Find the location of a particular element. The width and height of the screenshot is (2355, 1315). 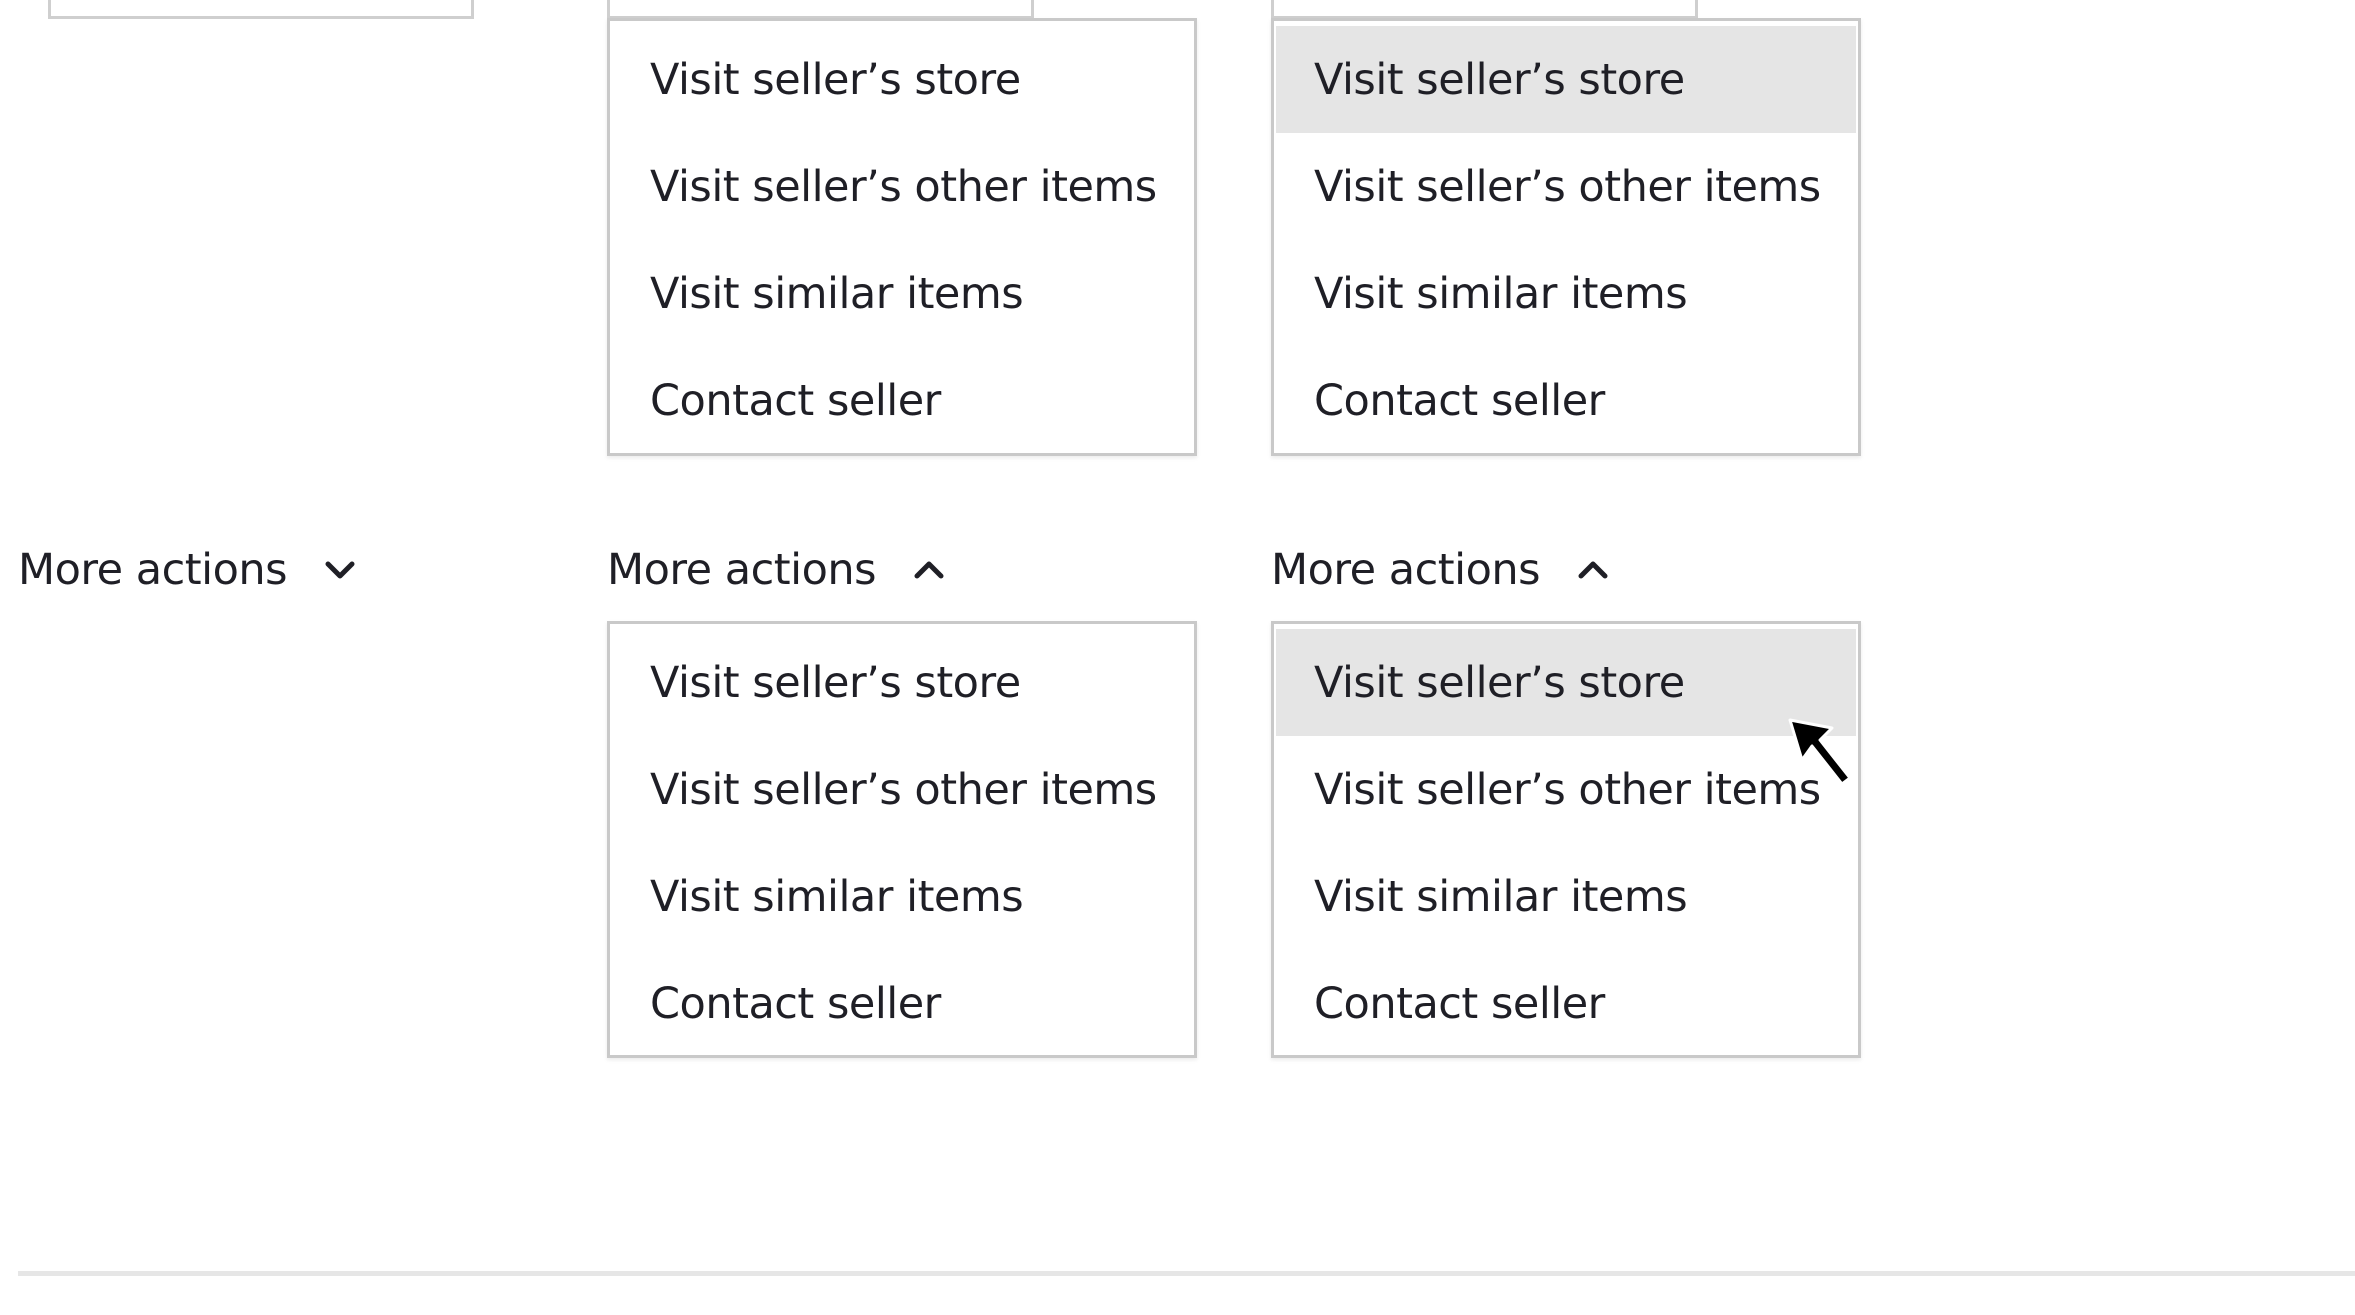

section-divider is located at coordinates (1186, 1273).